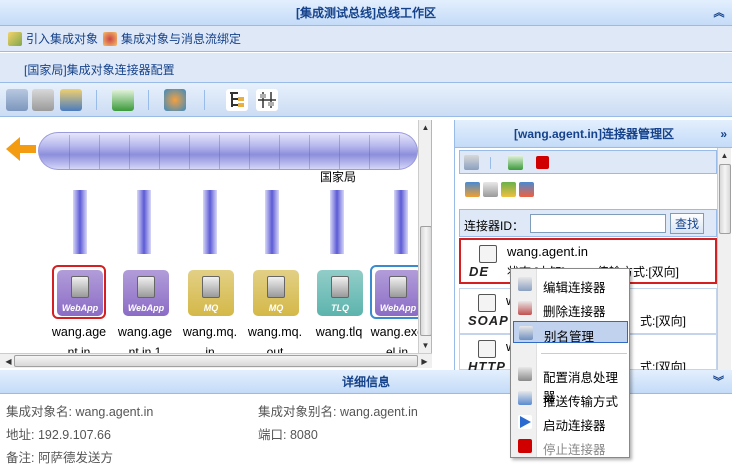  What do you see at coordinates (574, 426) in the screenshot?
I see `context-menu-label: 启动连接器` at bounding box center [574, 426].